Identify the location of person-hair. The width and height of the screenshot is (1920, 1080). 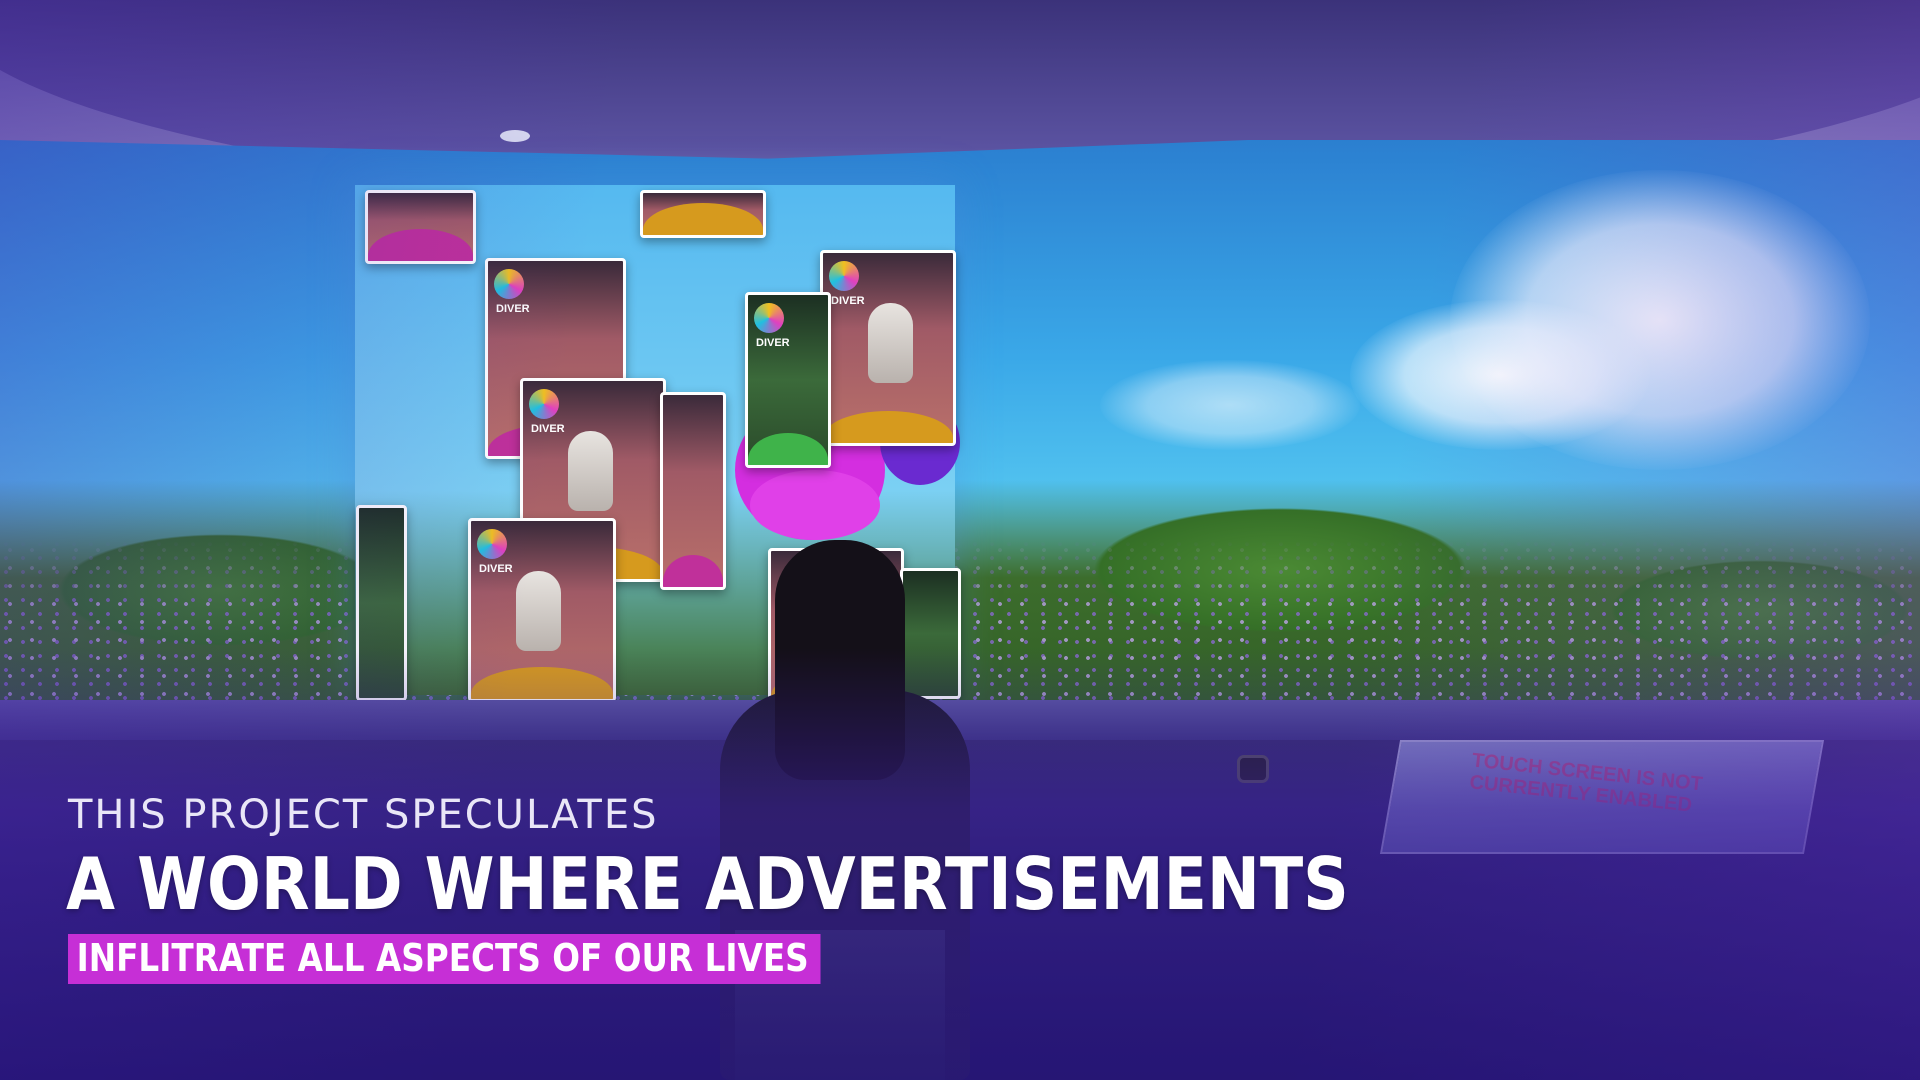
(840, 660).